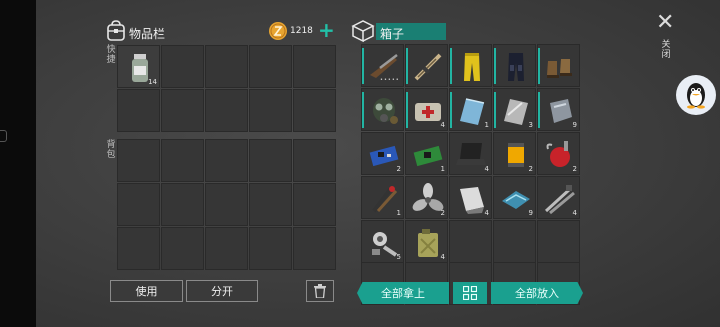 This screenshot has height=327, width=720. I want to click on floating-assistant-button, so click(696, 95).